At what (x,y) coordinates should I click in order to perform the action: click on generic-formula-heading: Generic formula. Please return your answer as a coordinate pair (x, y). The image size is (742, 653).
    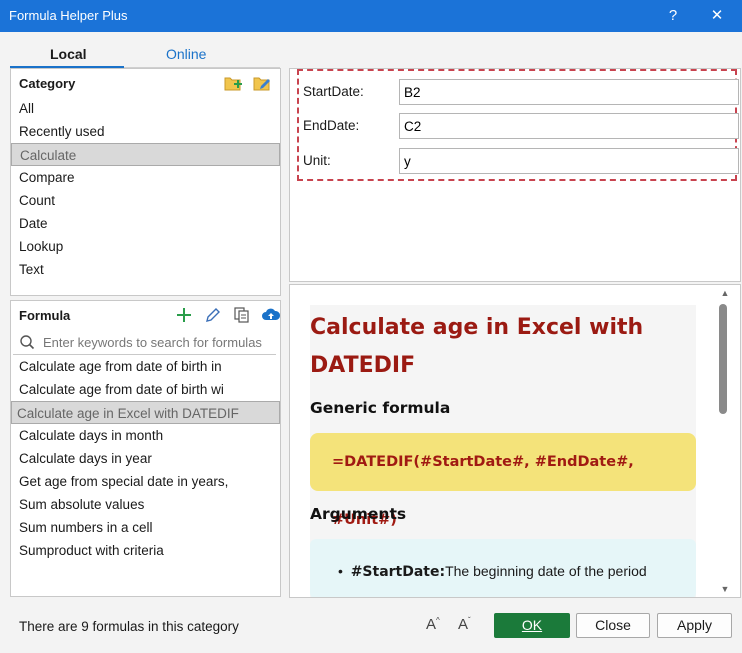
    Looking at the image, I should click on (380, 408).